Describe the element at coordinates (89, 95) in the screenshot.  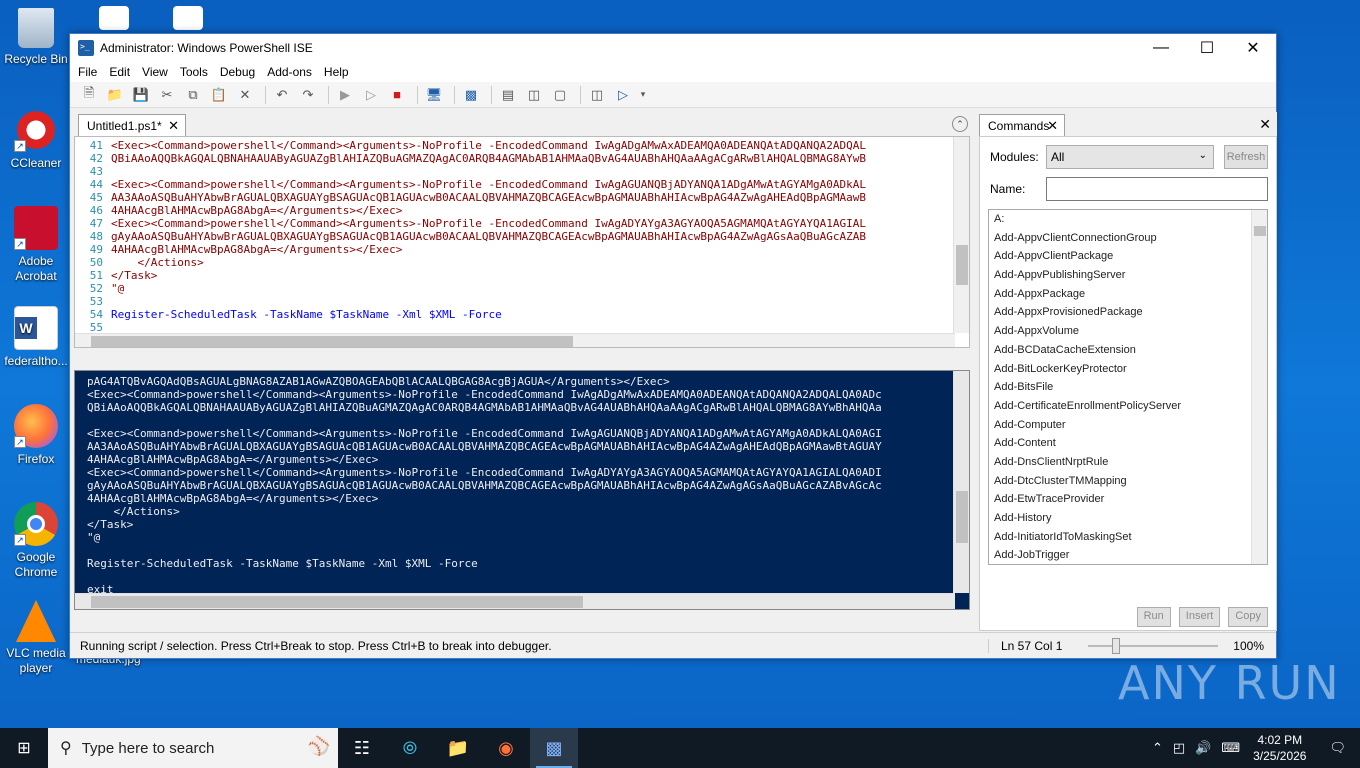
I see `new-file-icon: 🗎` at that location.